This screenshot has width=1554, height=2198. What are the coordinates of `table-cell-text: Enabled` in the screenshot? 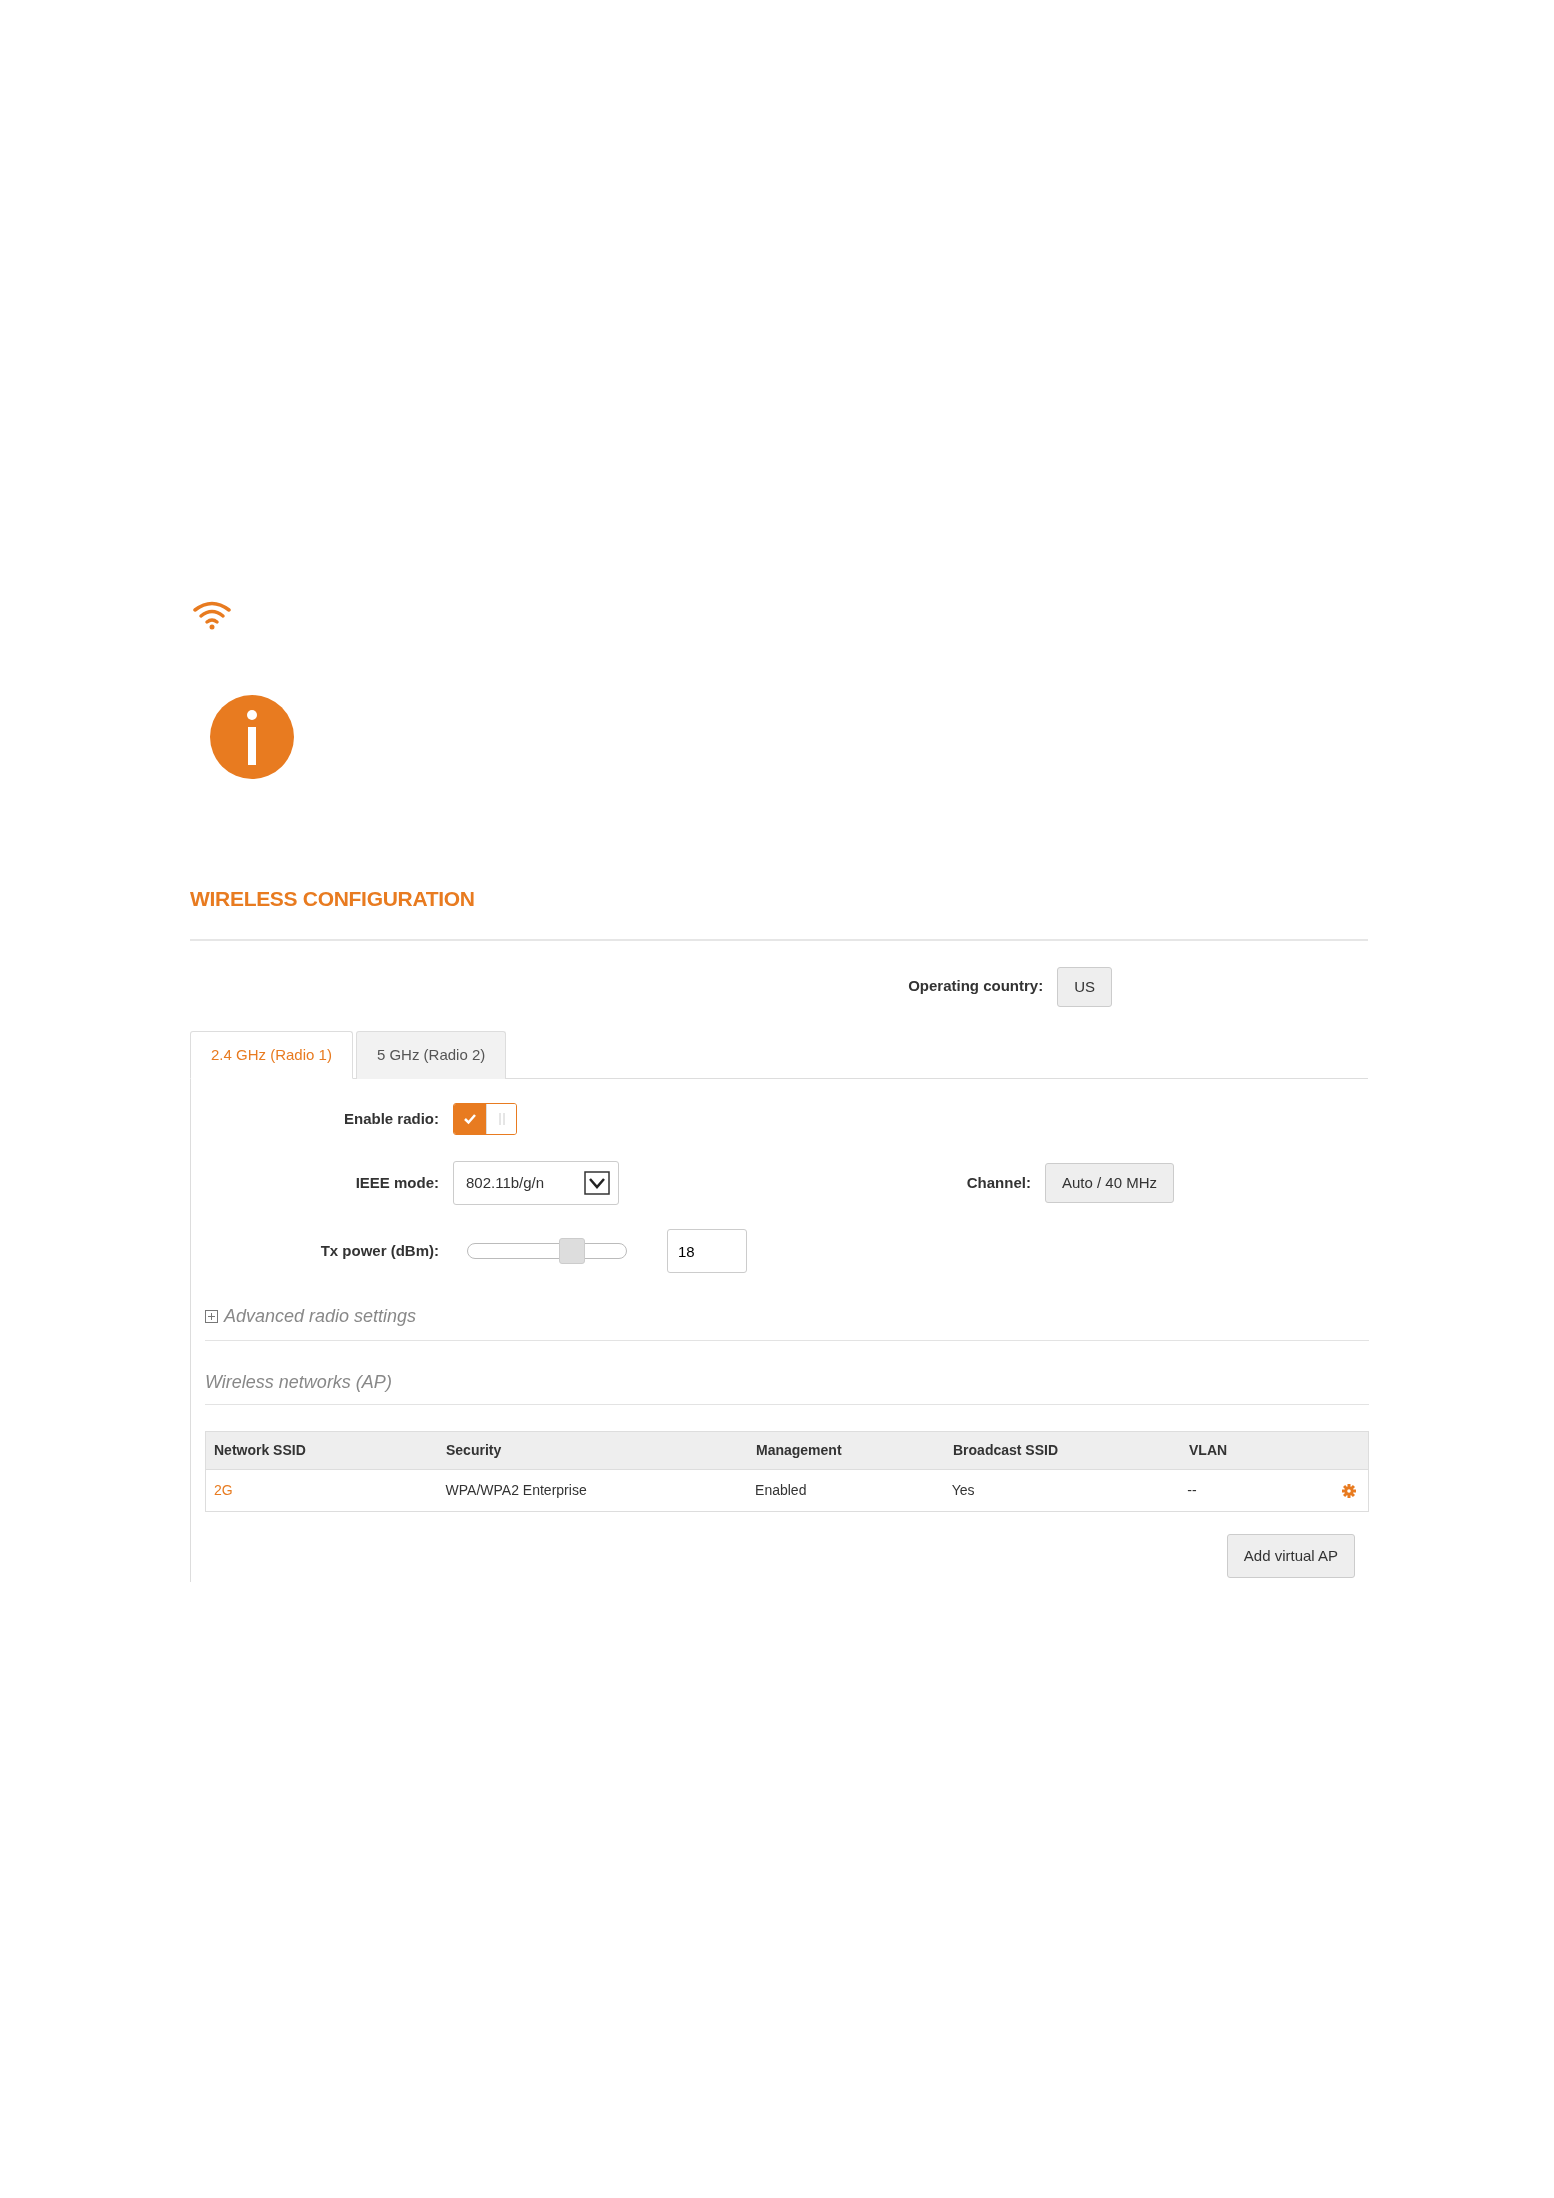 It's located at (781, 1490).